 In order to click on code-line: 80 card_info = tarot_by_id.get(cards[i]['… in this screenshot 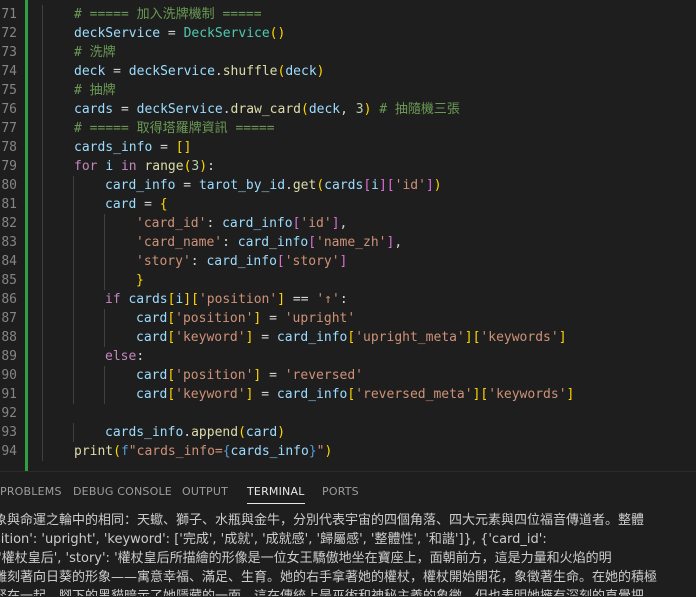, I will do `click(348, 185)`.